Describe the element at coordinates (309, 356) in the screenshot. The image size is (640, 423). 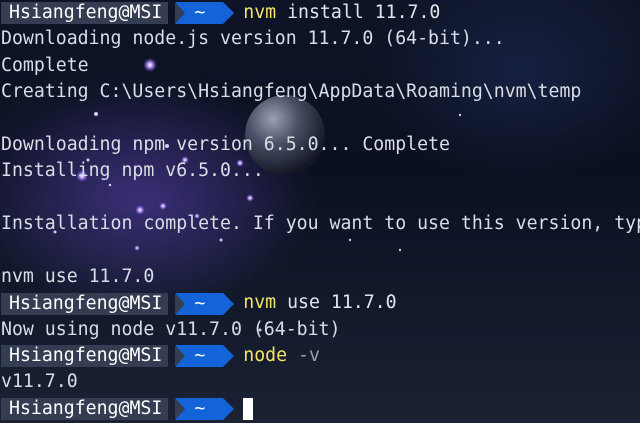
I see `command-flag: -v` at that location.